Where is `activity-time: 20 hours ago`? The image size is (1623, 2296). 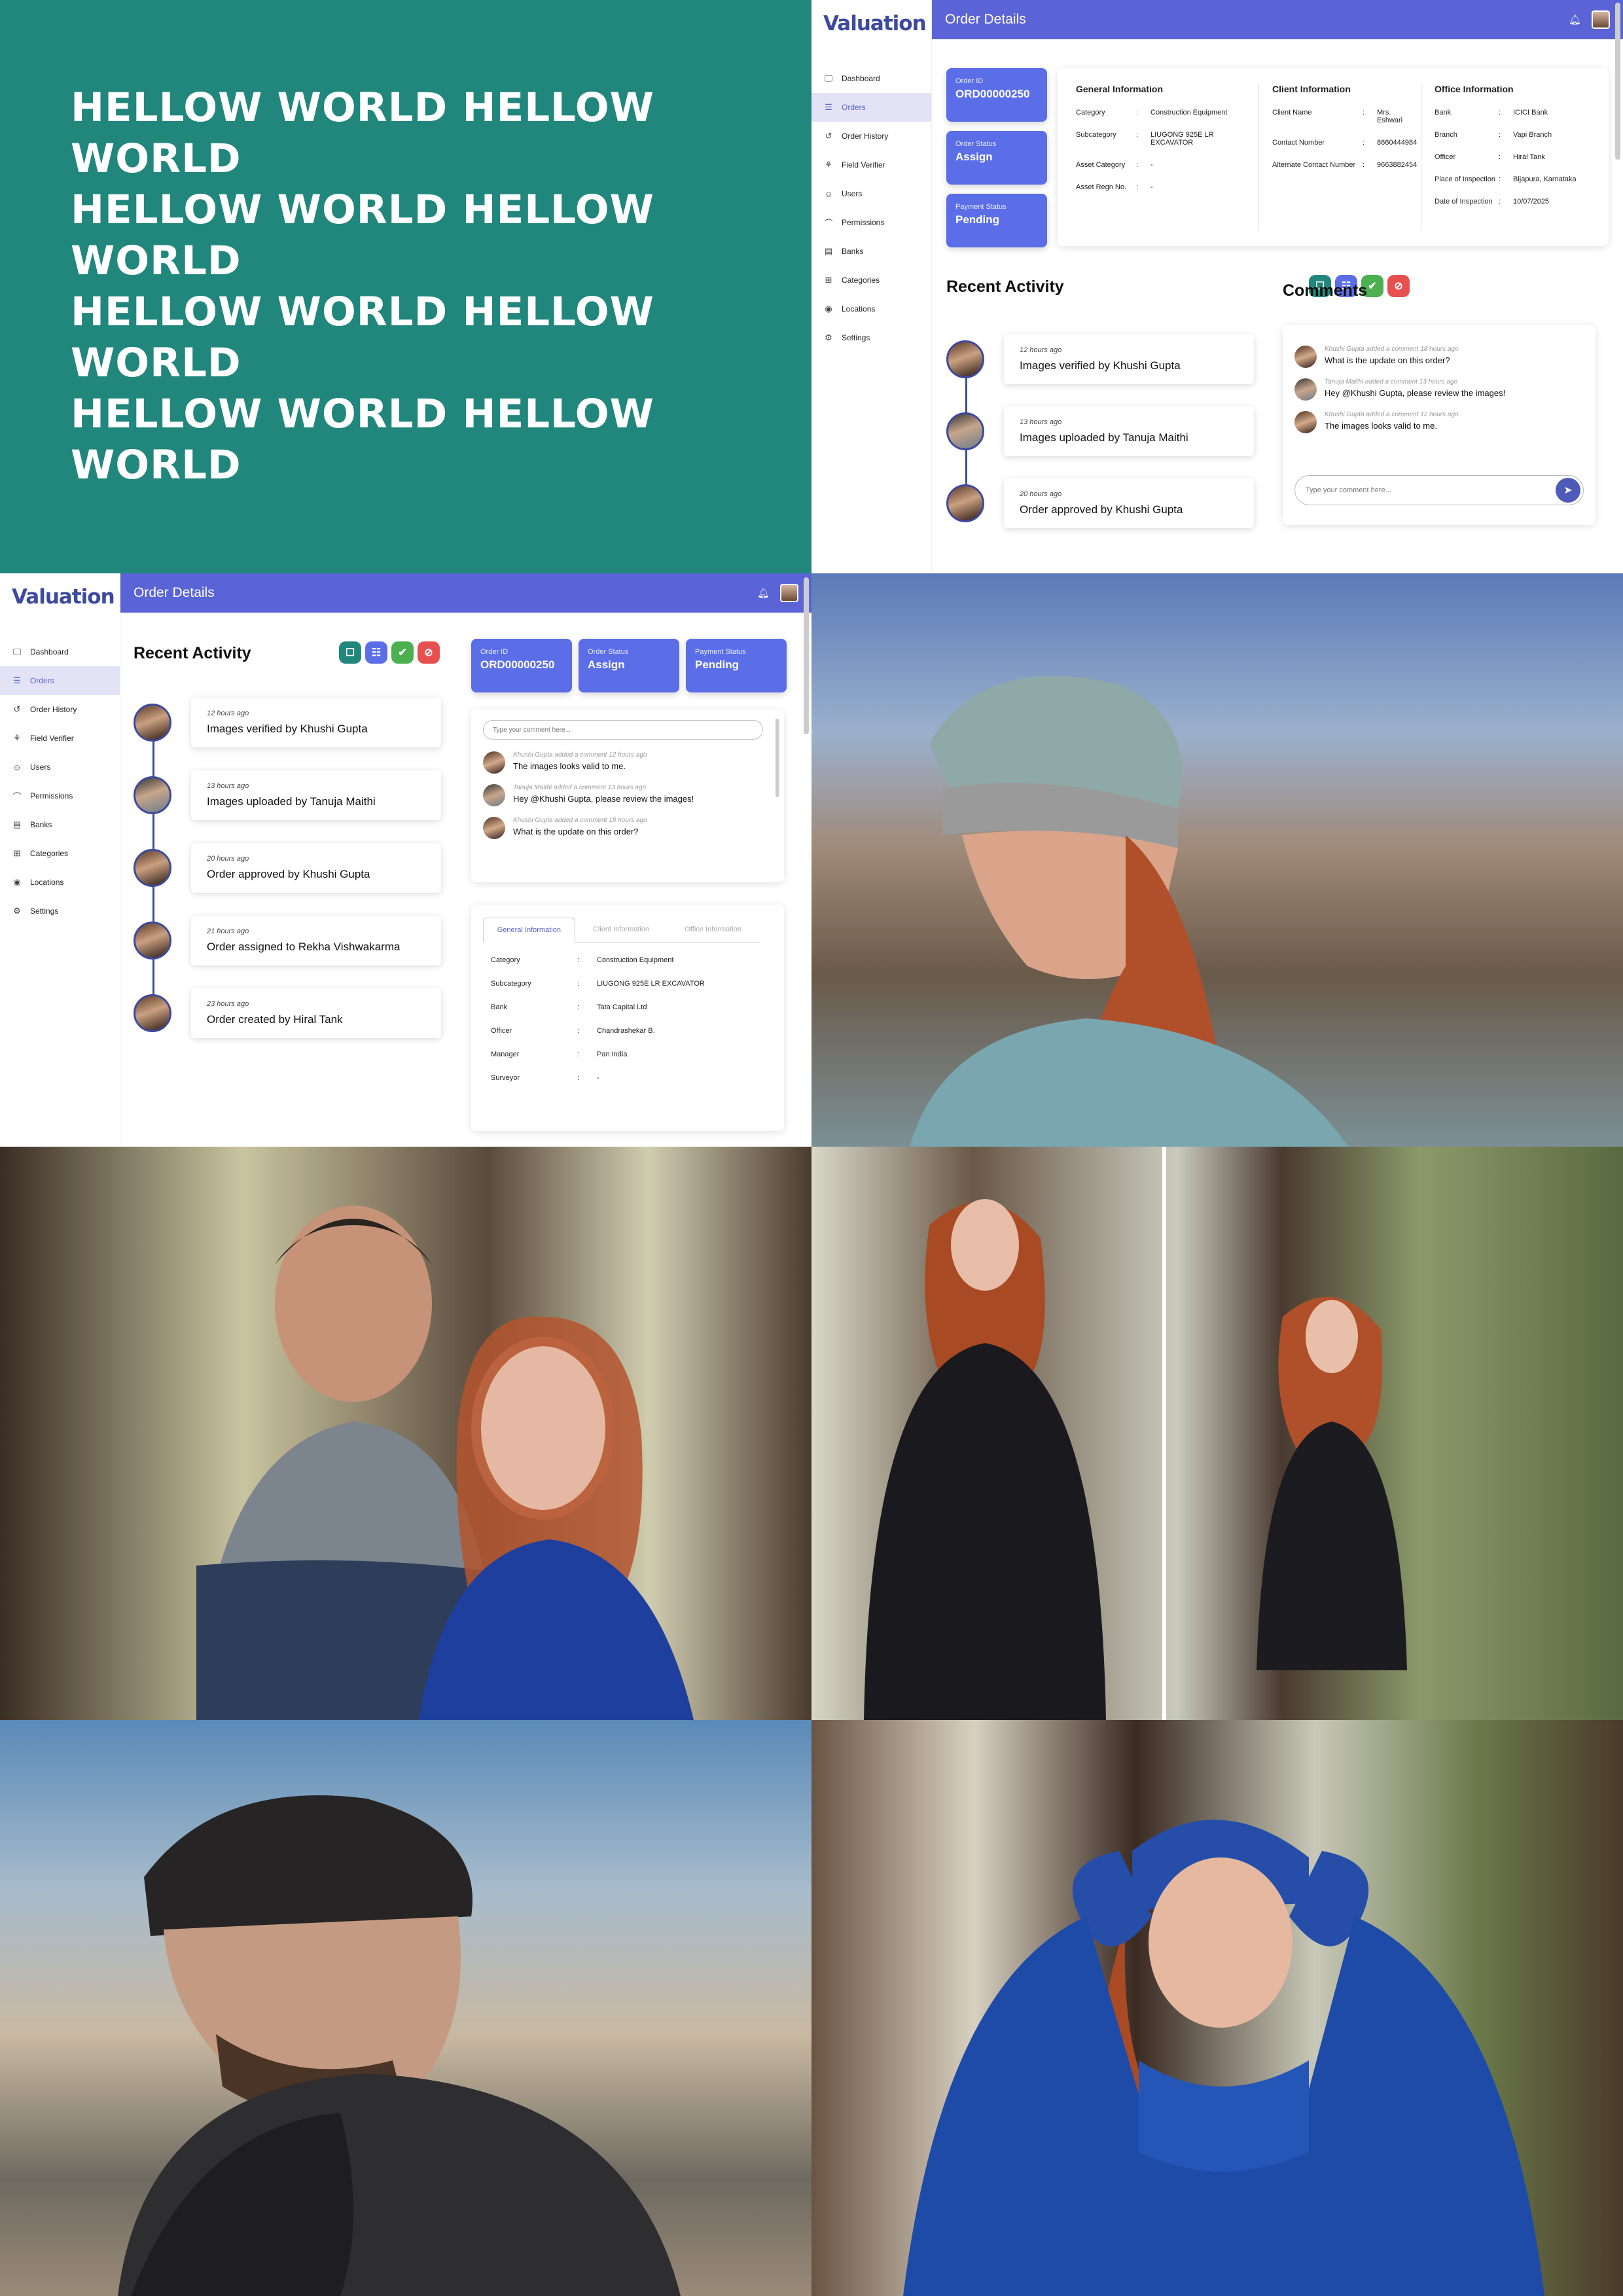
activity-time: 20 hours ago is located at coordinates (228, 858).